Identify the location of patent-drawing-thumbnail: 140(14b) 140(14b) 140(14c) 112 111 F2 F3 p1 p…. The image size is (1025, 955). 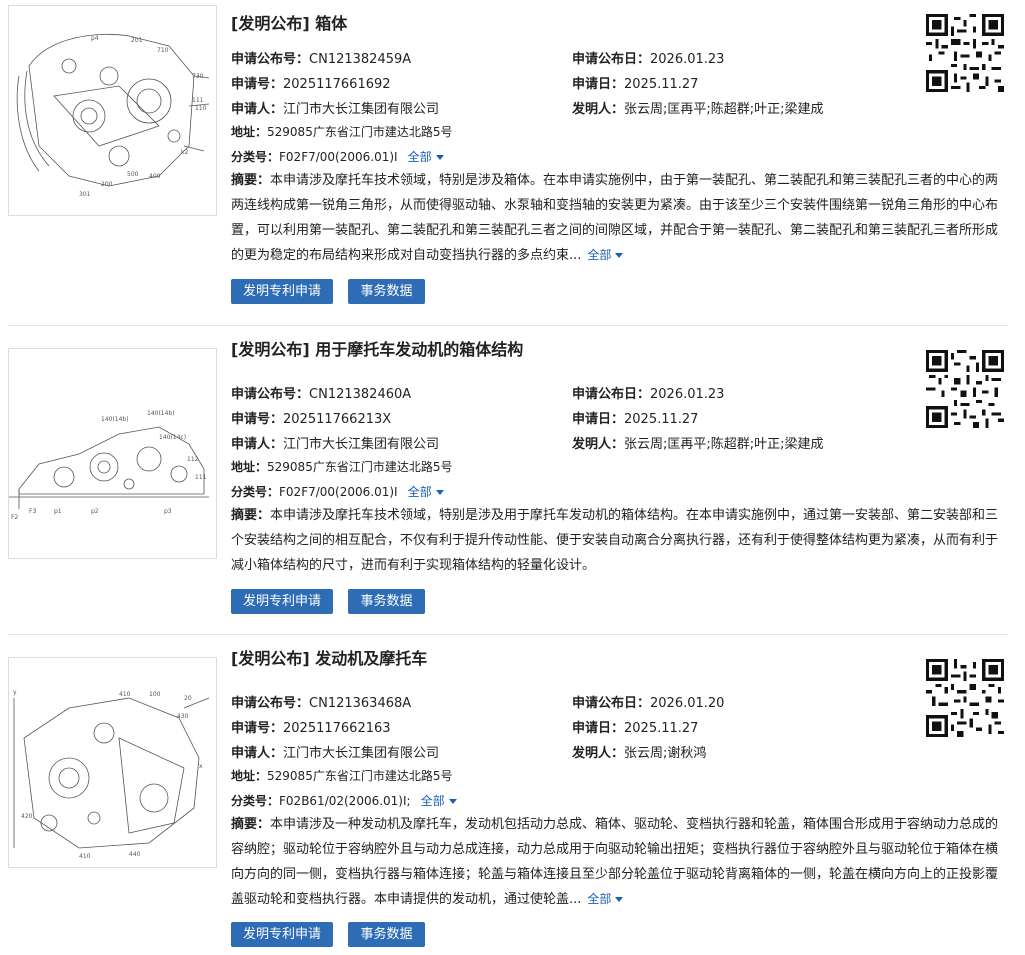
(112, 453).